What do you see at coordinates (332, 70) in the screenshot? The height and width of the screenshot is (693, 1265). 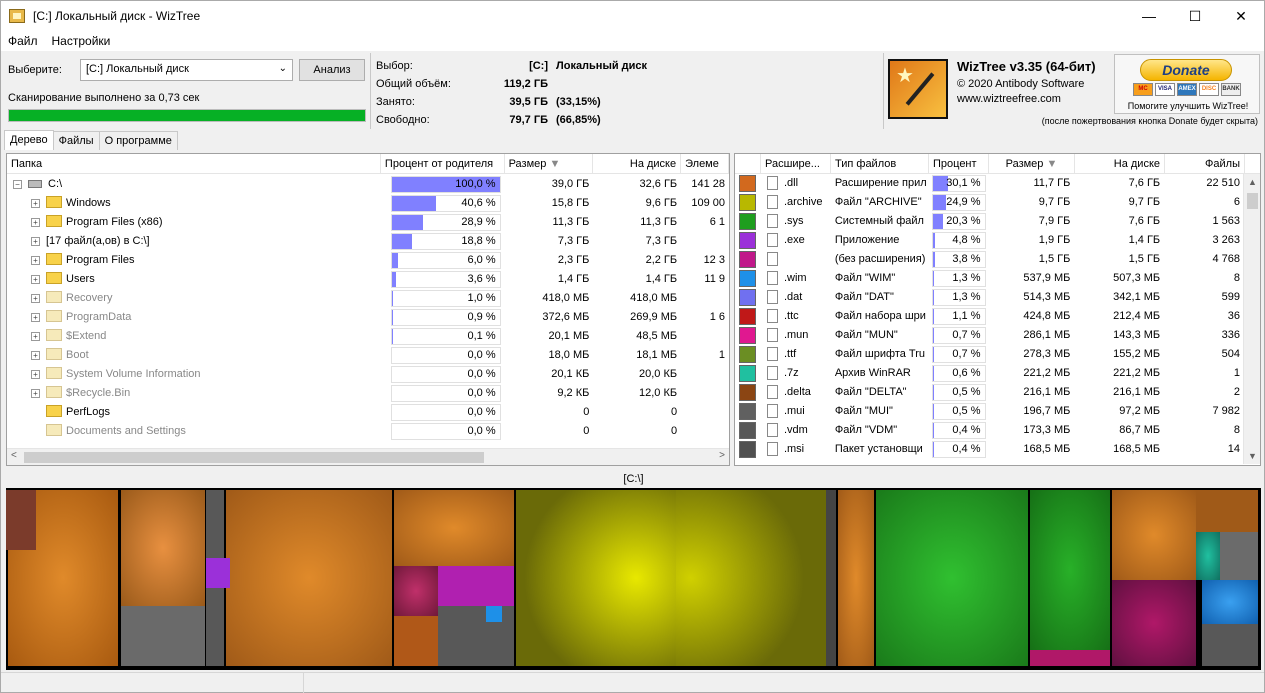 I see `analyze-button: Анализ` at bounding box center [332, 70].